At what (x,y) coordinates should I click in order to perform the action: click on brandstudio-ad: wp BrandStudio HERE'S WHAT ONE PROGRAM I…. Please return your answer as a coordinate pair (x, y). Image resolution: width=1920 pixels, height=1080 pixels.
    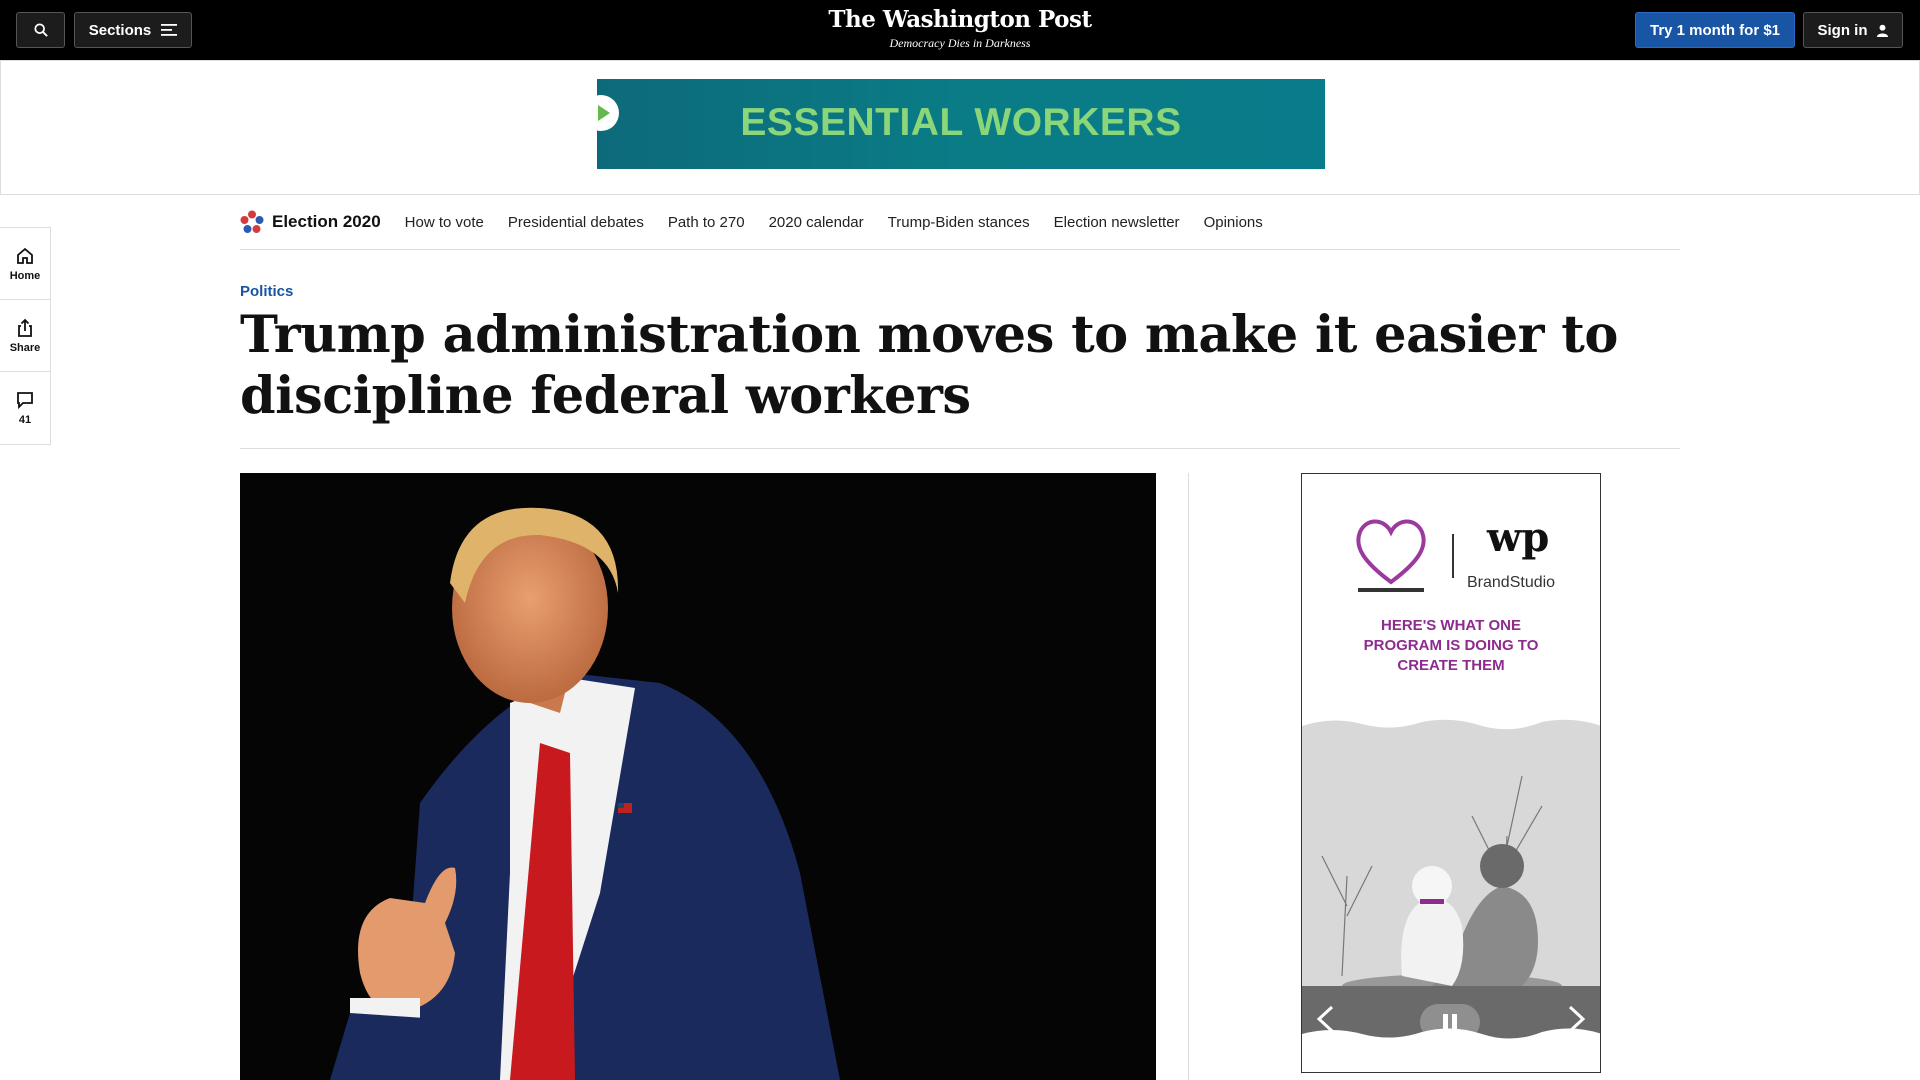
    Looking at the image, I should click on (1451, 773).